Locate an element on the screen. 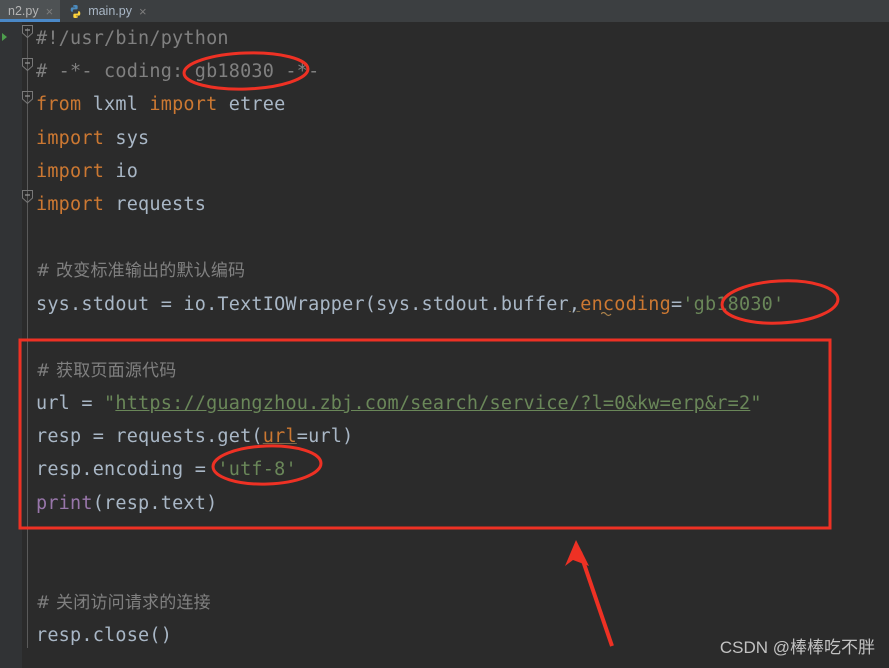  code-token: resp.close() is located at coordinates (104, 636).